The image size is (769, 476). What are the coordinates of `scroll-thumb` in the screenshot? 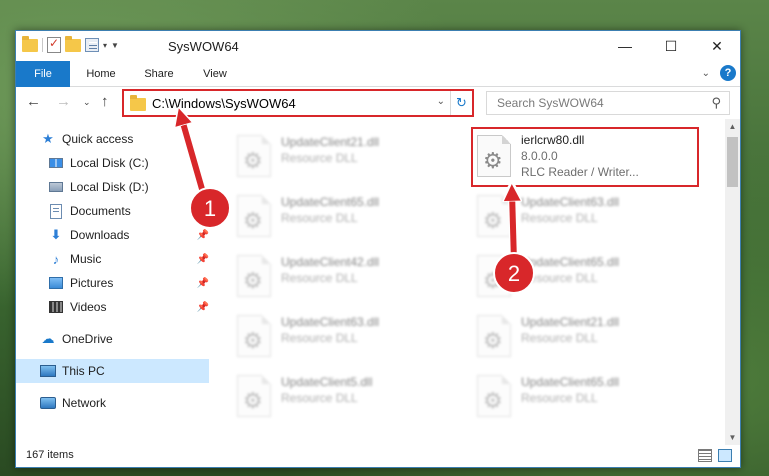 It's located at (732, 162).